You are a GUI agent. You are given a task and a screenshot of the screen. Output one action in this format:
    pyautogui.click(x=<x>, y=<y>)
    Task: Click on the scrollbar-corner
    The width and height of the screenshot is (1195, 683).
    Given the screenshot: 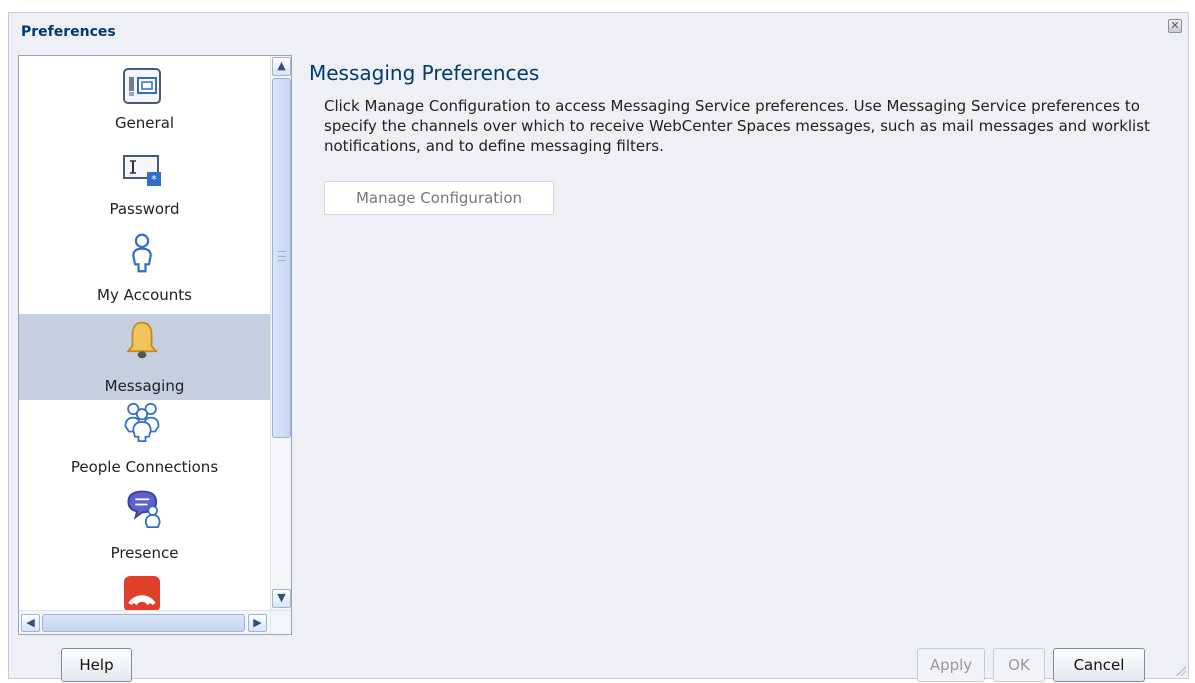 What is the action you would take?
    pyautogui.click(x=280, y=622)
    